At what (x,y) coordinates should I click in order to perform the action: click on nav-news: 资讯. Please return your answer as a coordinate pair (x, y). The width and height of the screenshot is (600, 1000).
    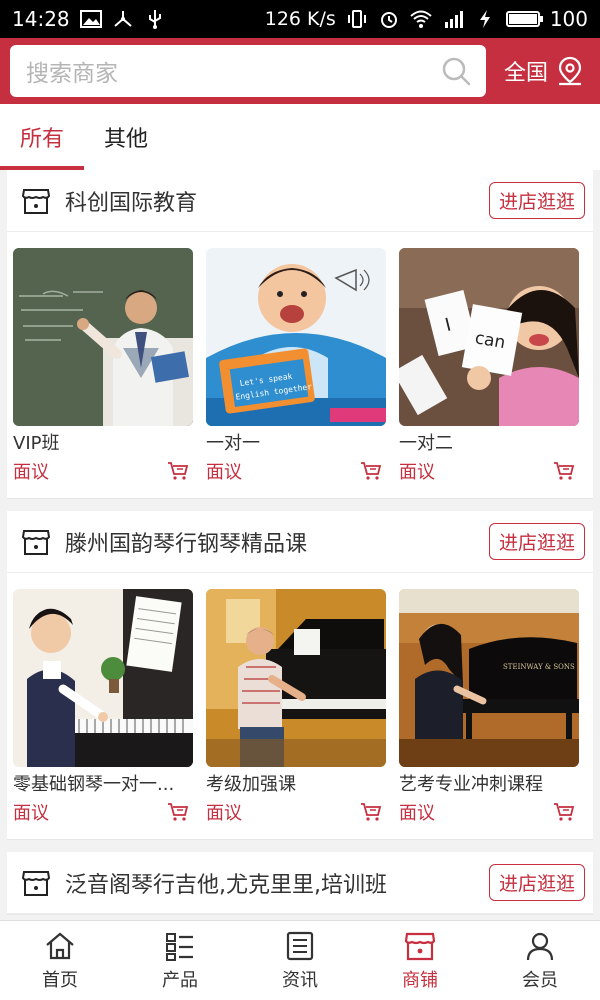
    Looking at the image, I should click on (300, 960).